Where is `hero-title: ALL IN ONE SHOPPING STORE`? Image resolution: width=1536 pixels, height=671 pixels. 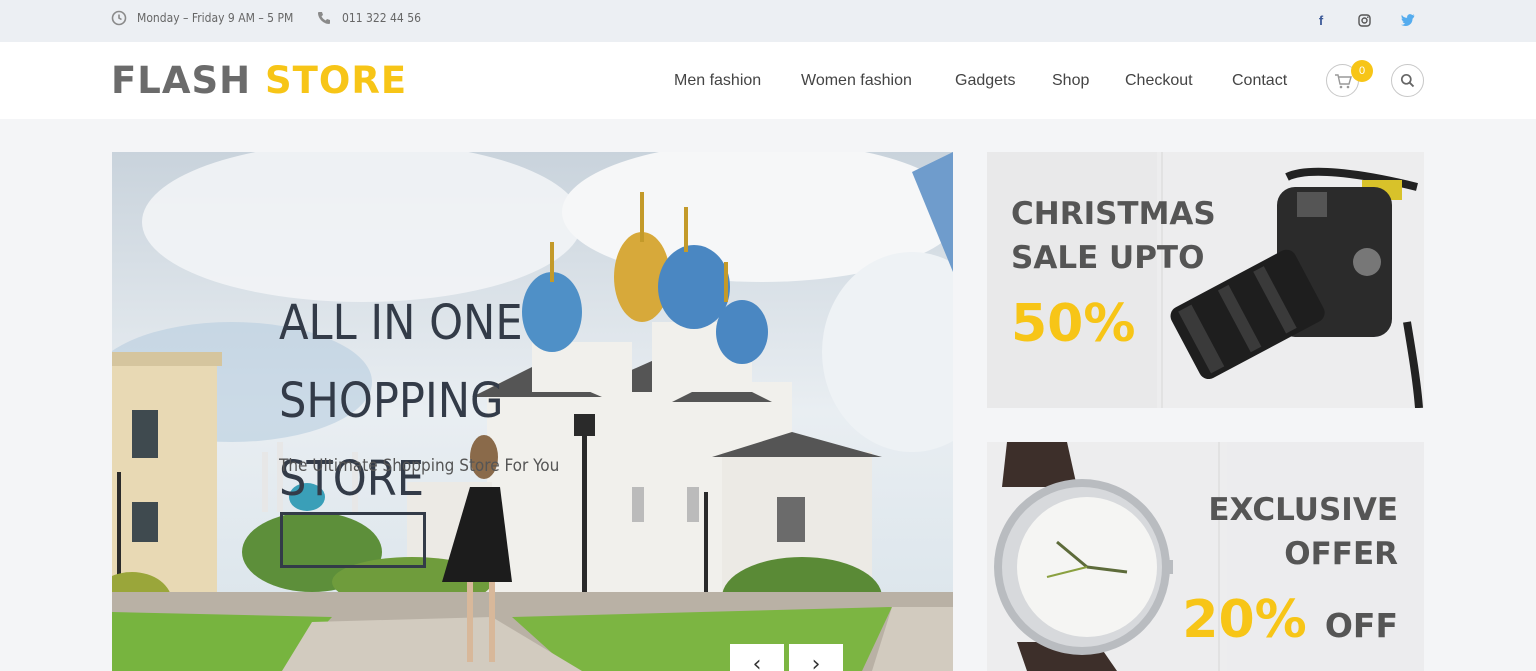 hero-title: ALL IN ONE SHOPPING STORE is located at coordinates (519, 401).